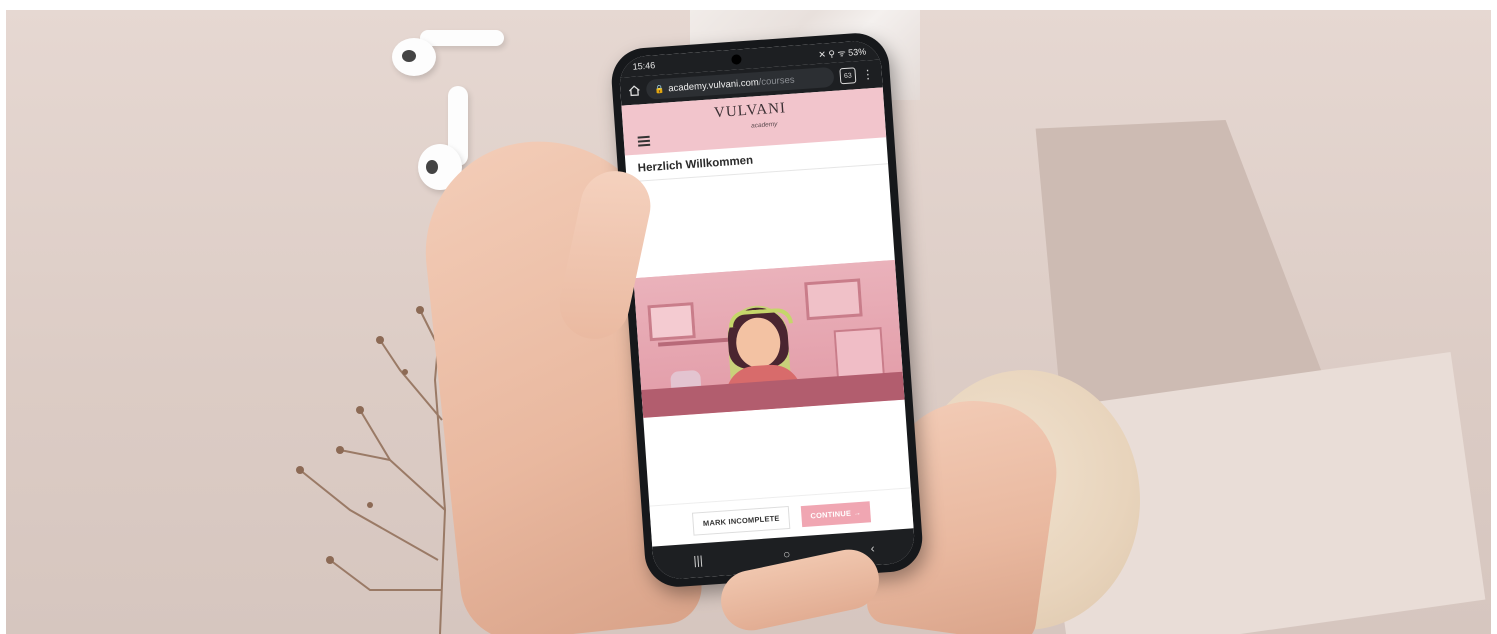  I want to click on lock-icon: 🔒, so click(659, 89).